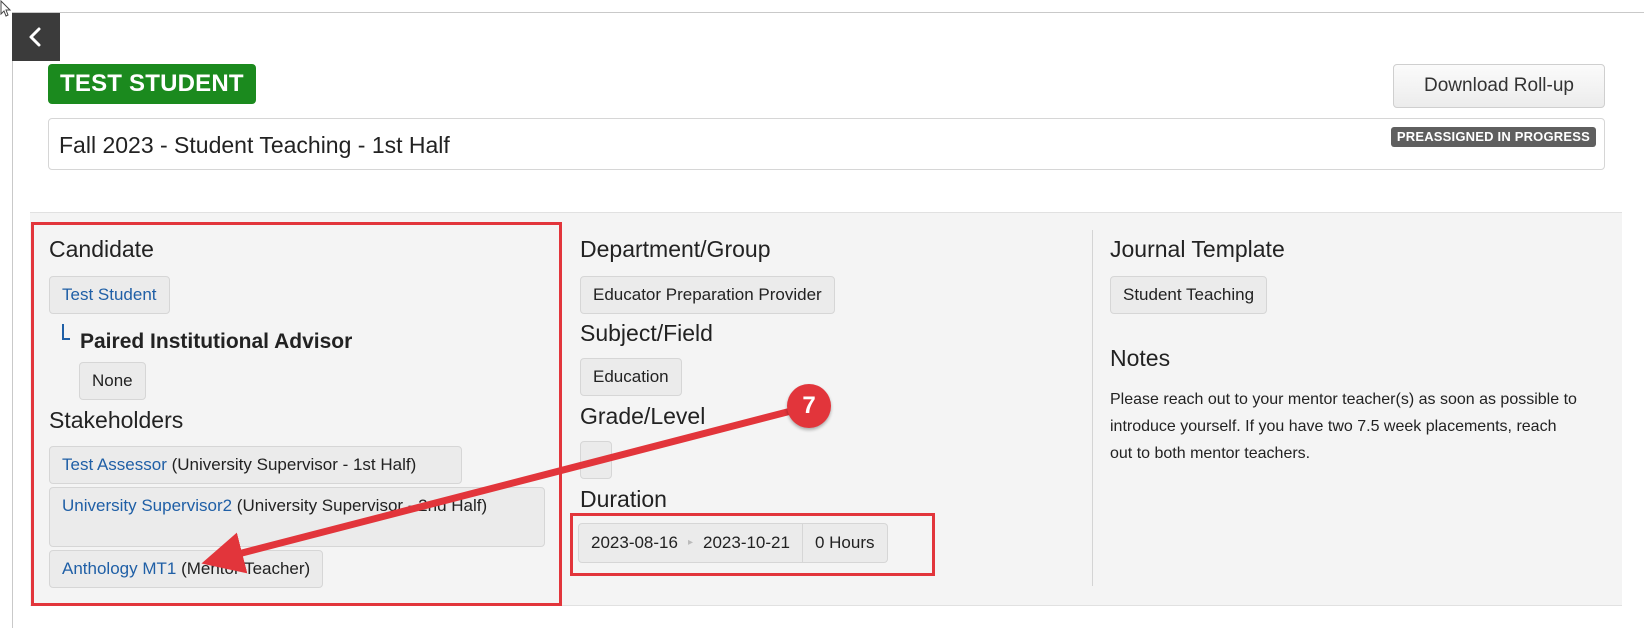  Describe the element at coordinates (752, 544) in the screenshot. I see `duration-highlight-box` at that location.